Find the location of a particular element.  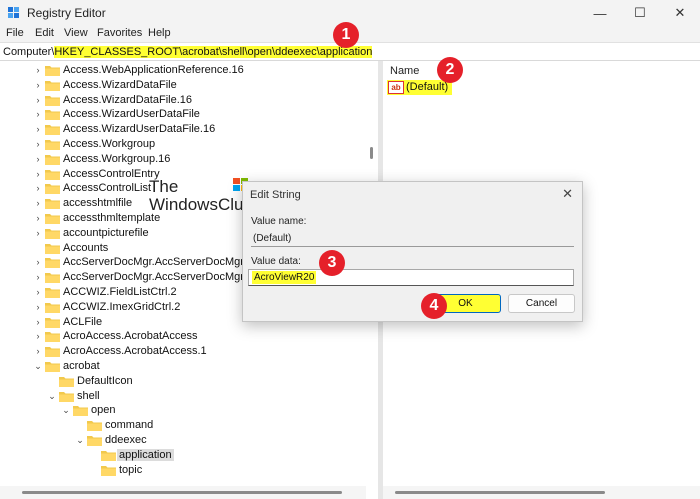

tree-hscroll-thumb is located at coordinates (182, 492).